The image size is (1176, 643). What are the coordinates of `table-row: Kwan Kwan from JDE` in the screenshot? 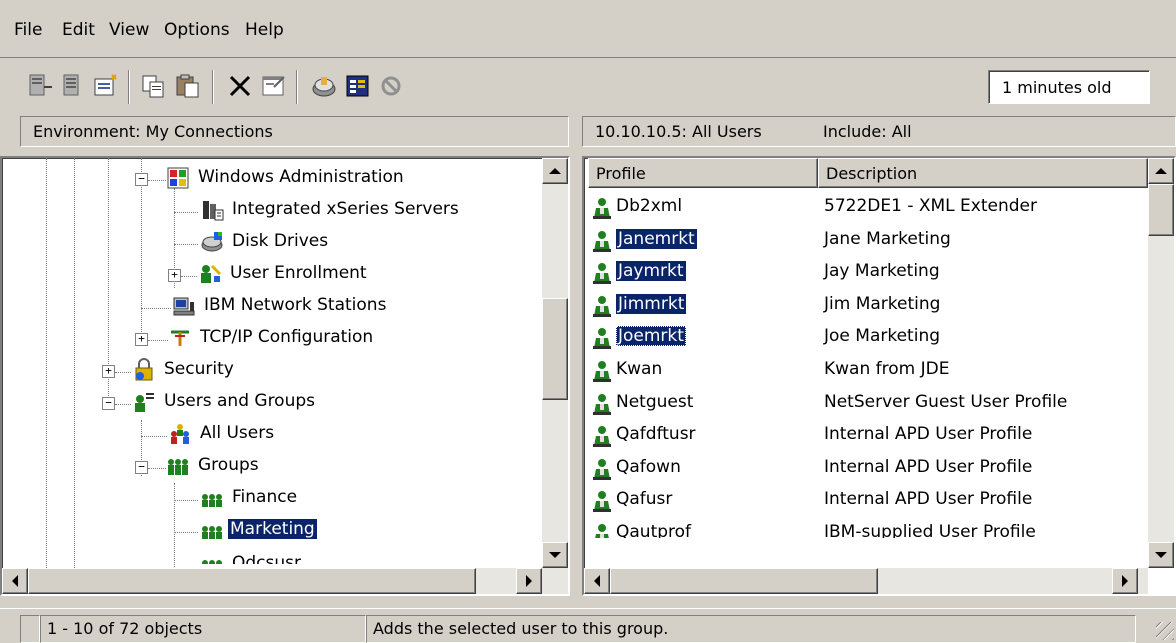 It's located at (866, 371).